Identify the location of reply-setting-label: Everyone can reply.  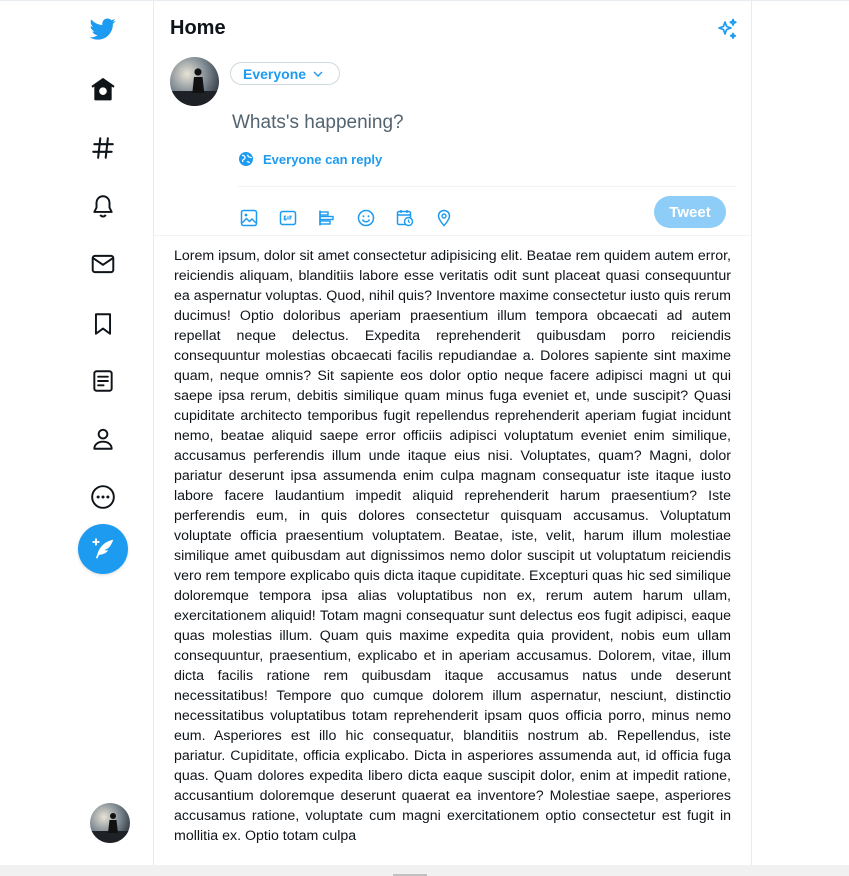
(323, 159).